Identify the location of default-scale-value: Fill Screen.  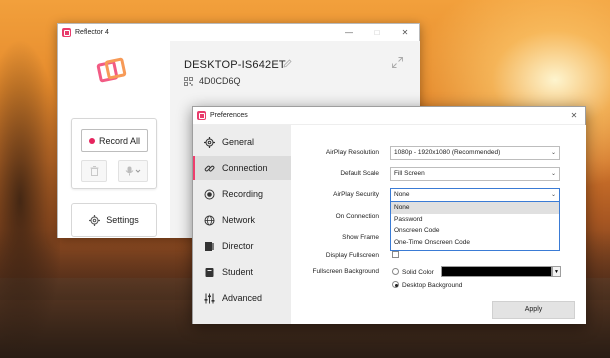
(409, 173).